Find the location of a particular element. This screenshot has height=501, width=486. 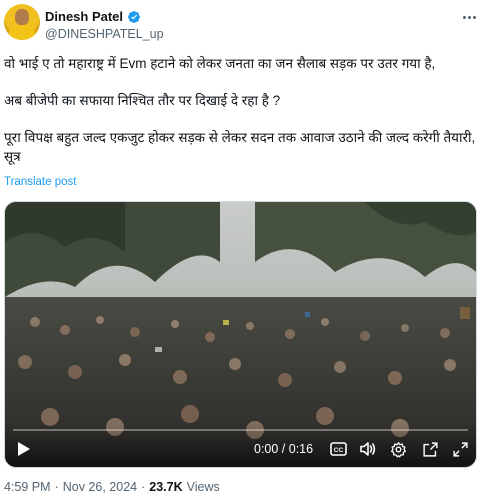

volume-button is located at coordinates (368, 449).